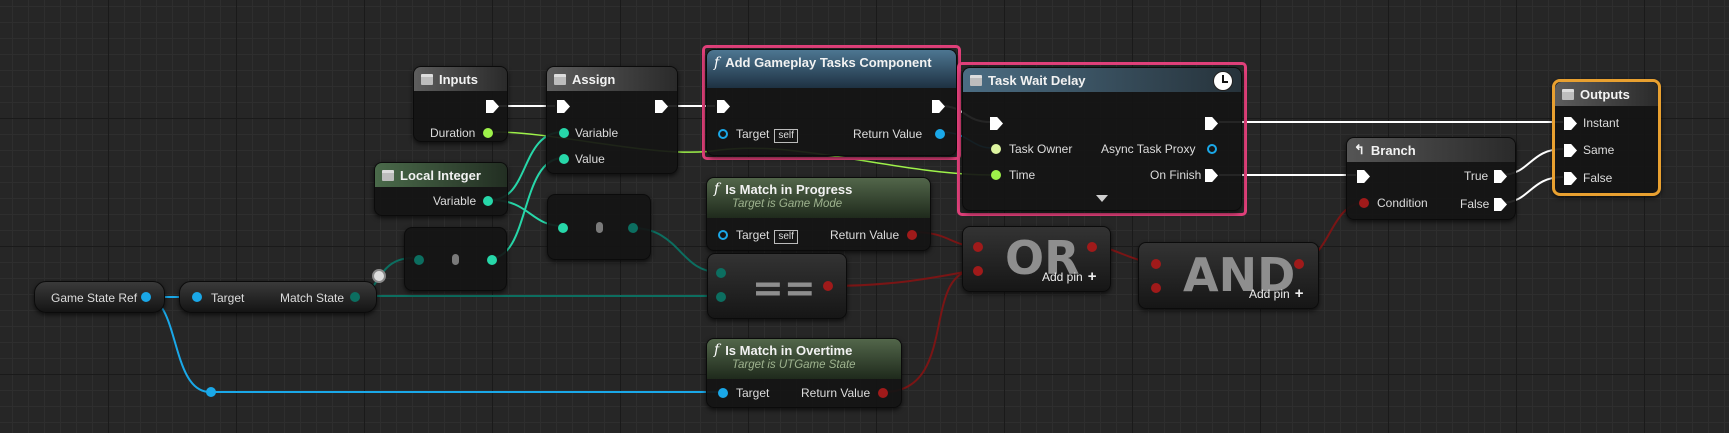 This screenshot has width=1729, height=433. Describe the element at coordinates (458, 79) in the screenshot. I see `node-title: Inputs` at that location.